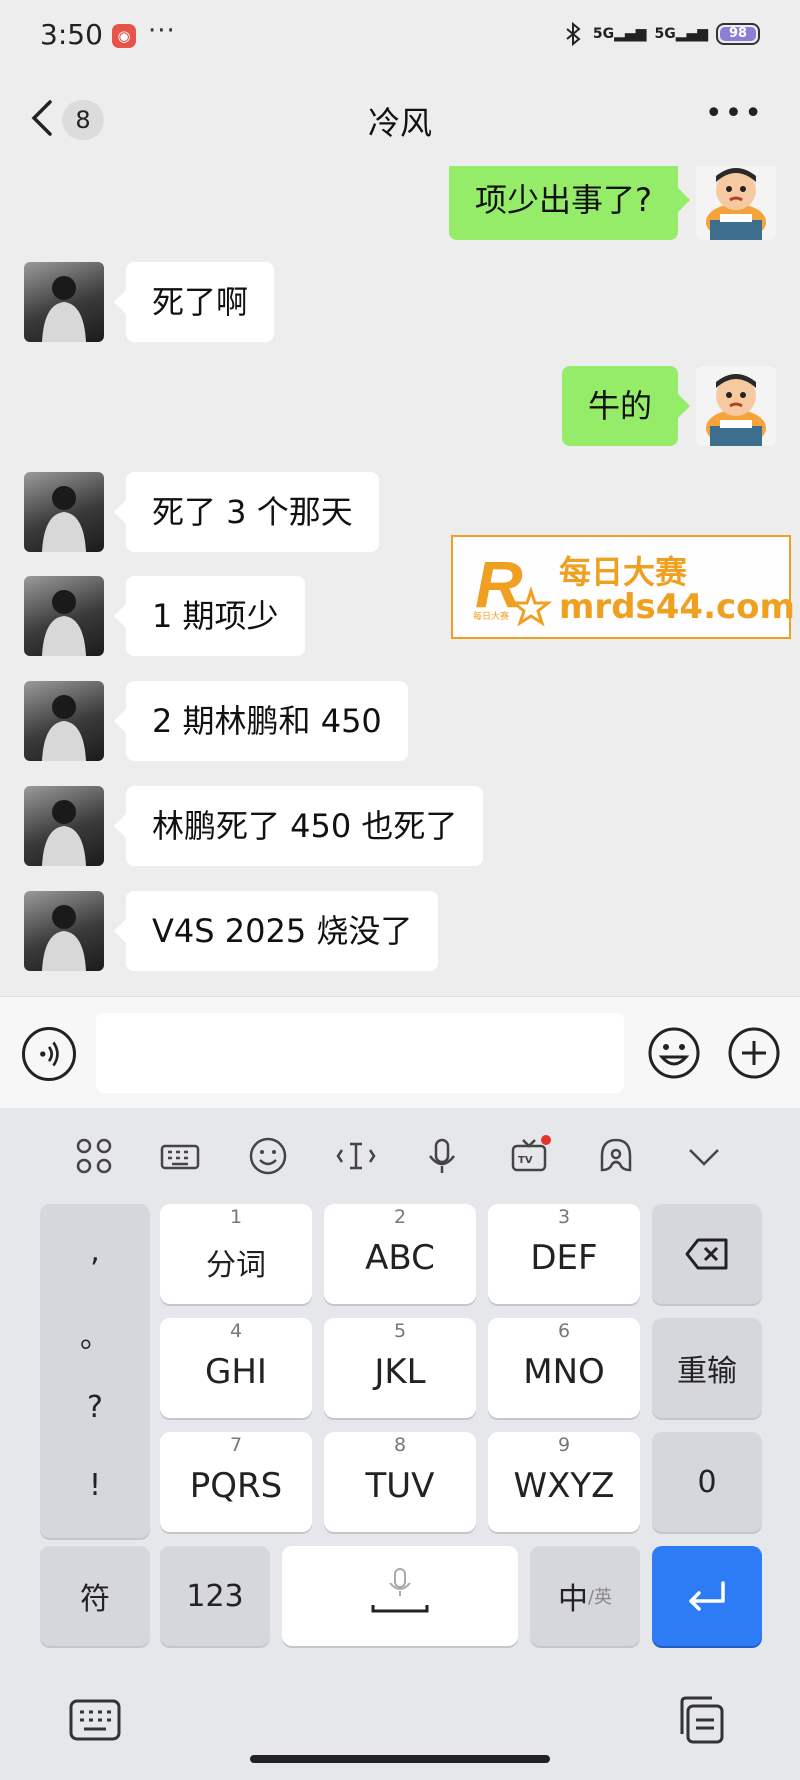  What do you see at coordinates (261, 721) in the screenshot?
I see `message-bubble-incoming: 2 期林鹏和 450` at bounding box center [261, 721].